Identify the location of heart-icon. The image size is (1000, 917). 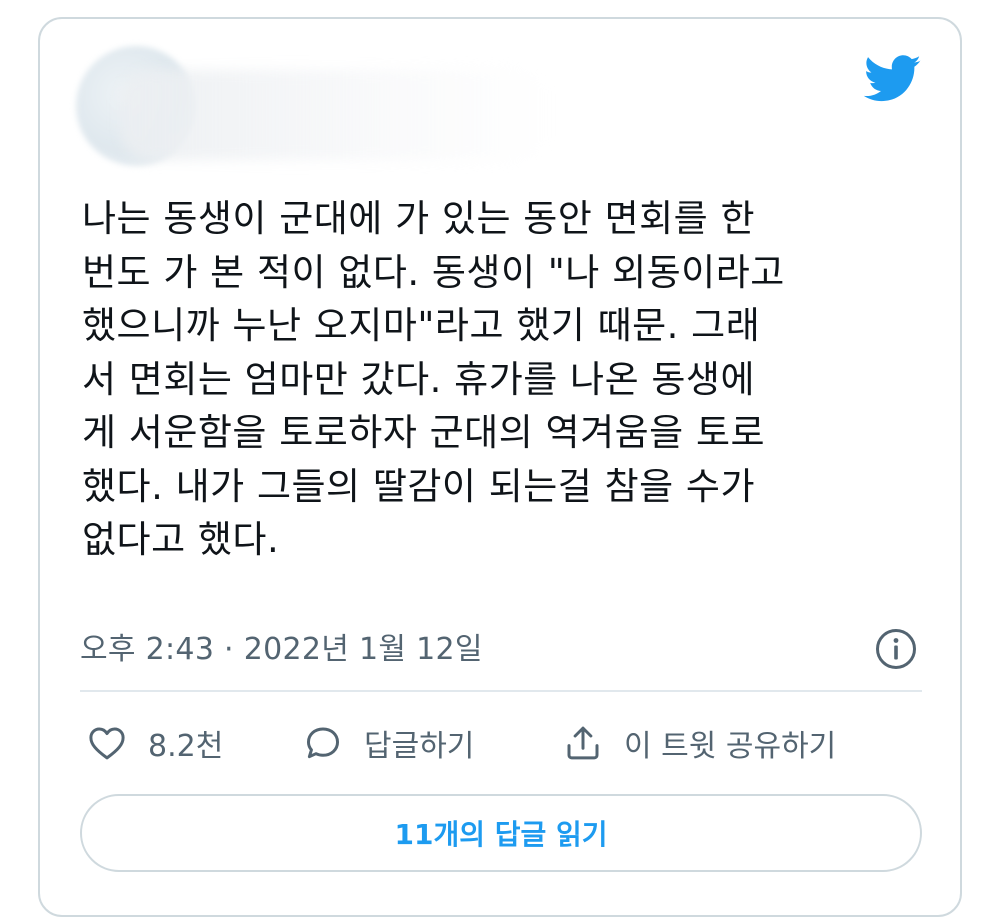
(107, 743).